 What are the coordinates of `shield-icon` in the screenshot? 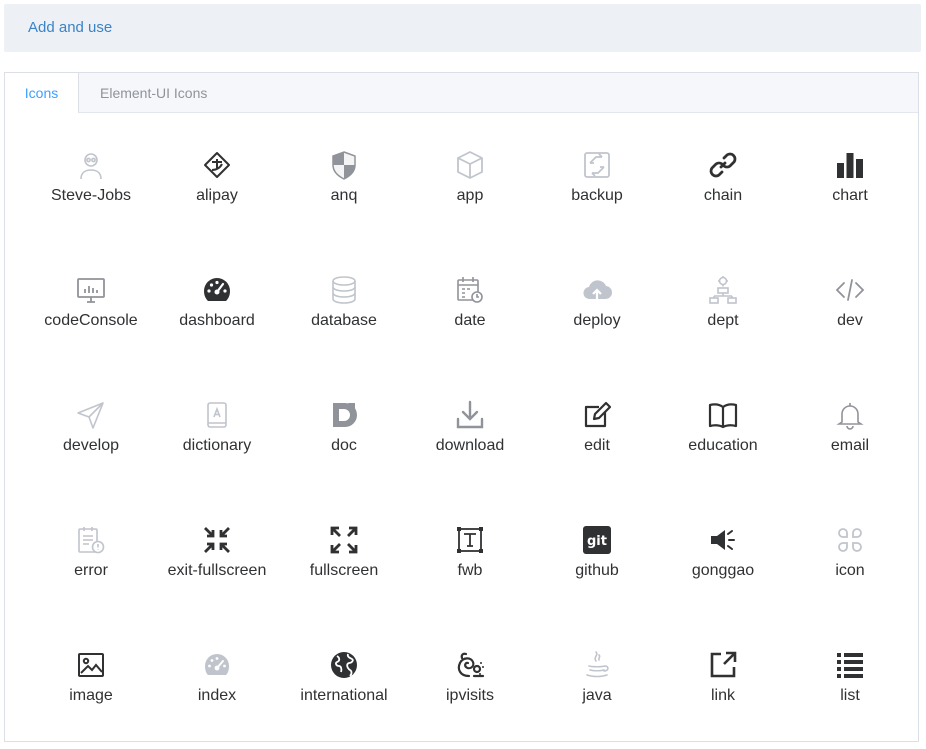 It's located at (344, 165).